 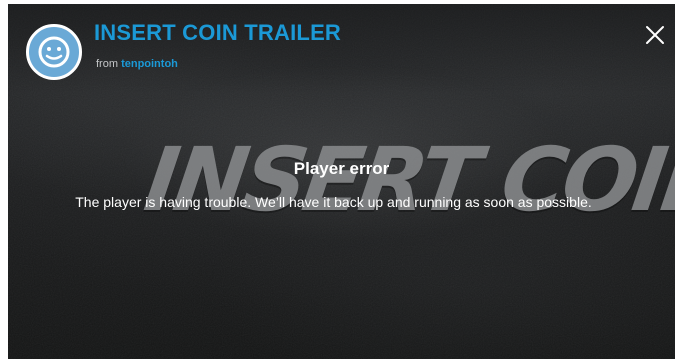 I want to click on error-title: Player error, so click(x=341, y=168).